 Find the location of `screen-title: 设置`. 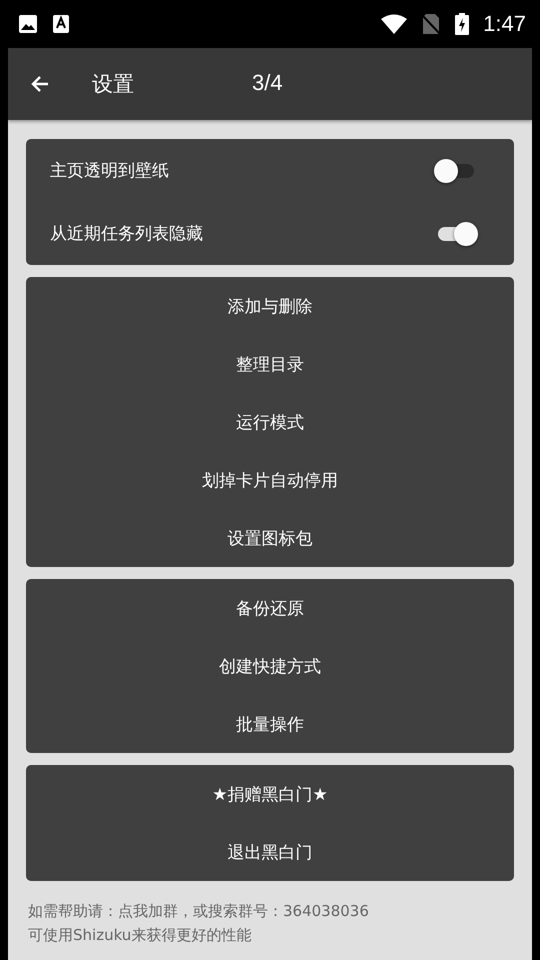

screen-title: 设置 is located at coordinates (113, 84).